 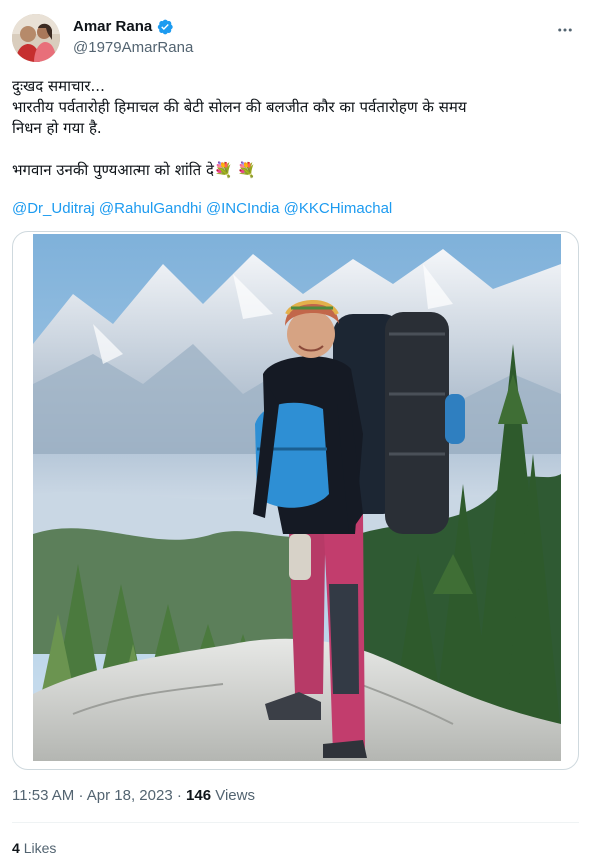 I want to click on divider, so click(x=295, y=822).